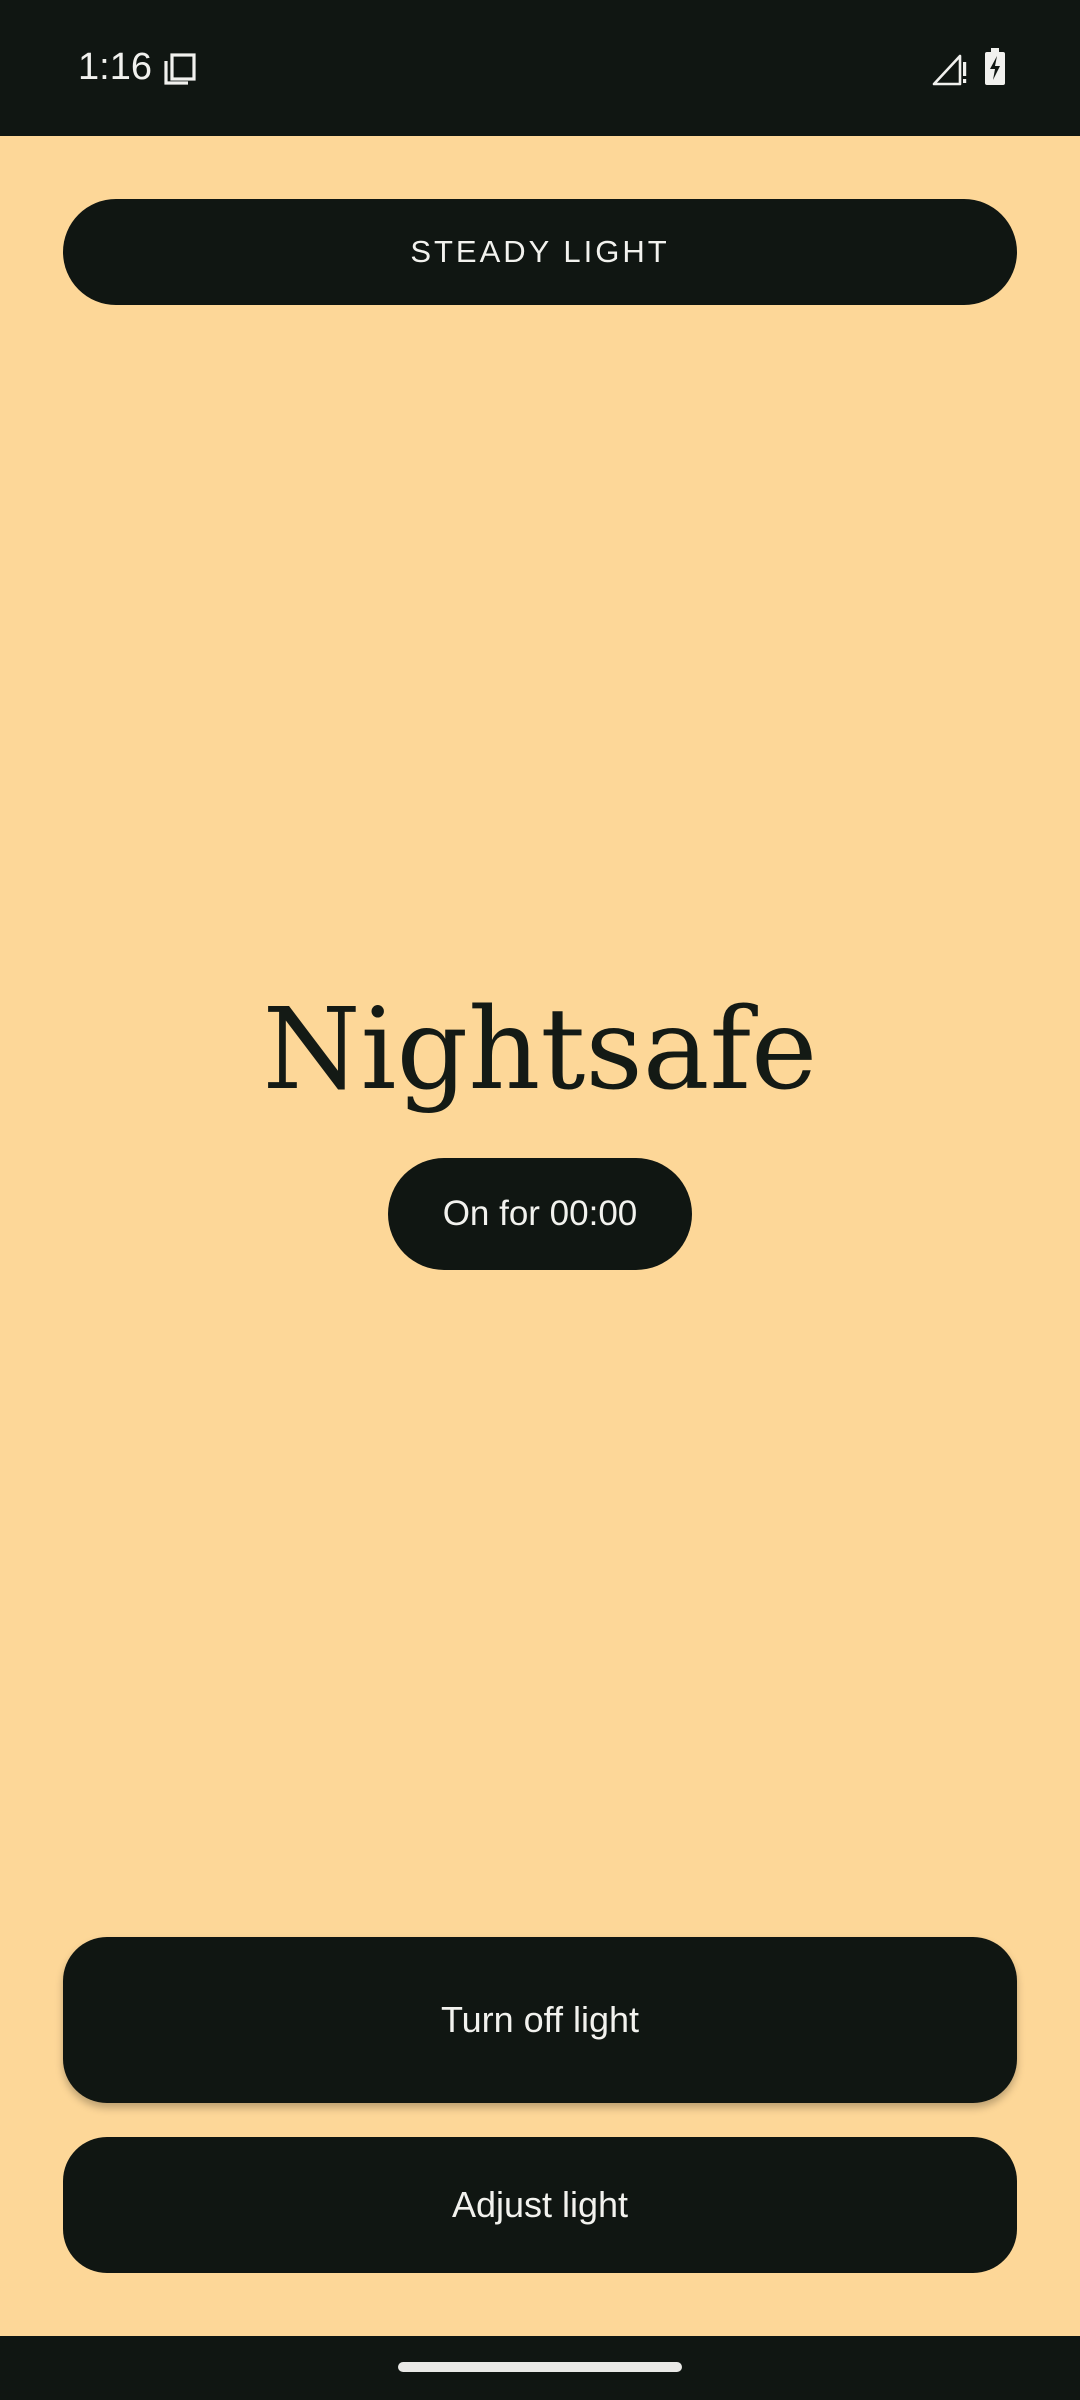  What do you see at coordinates (540, 68) in the screenshot?
I see `status-bar: 1:16` at bounding box center [540, 68].